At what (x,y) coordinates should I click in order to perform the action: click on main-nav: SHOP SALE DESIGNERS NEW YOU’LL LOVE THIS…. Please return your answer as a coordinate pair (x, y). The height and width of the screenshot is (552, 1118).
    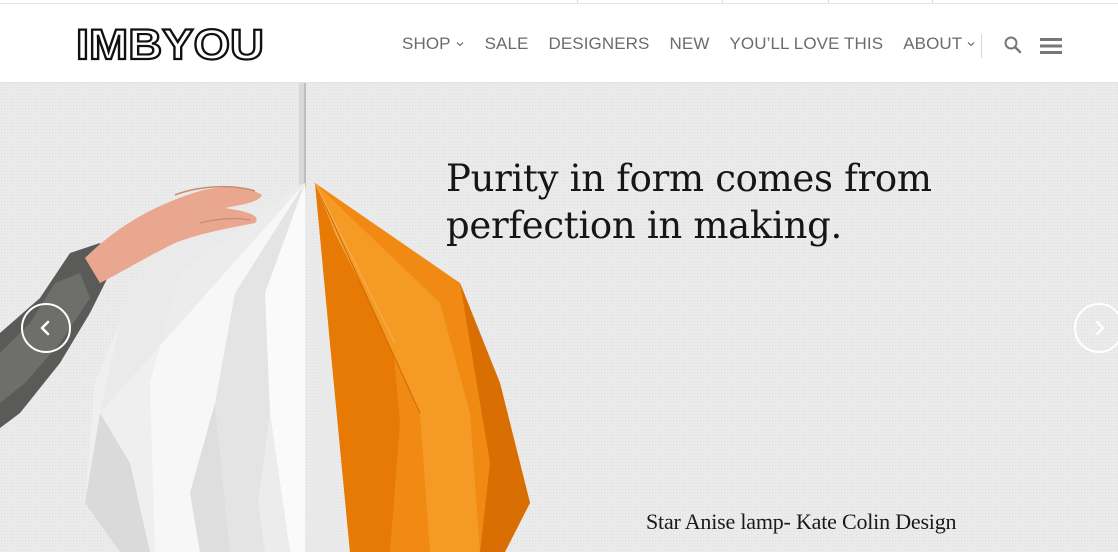
    Looking at the image, I should click on (699, 44).